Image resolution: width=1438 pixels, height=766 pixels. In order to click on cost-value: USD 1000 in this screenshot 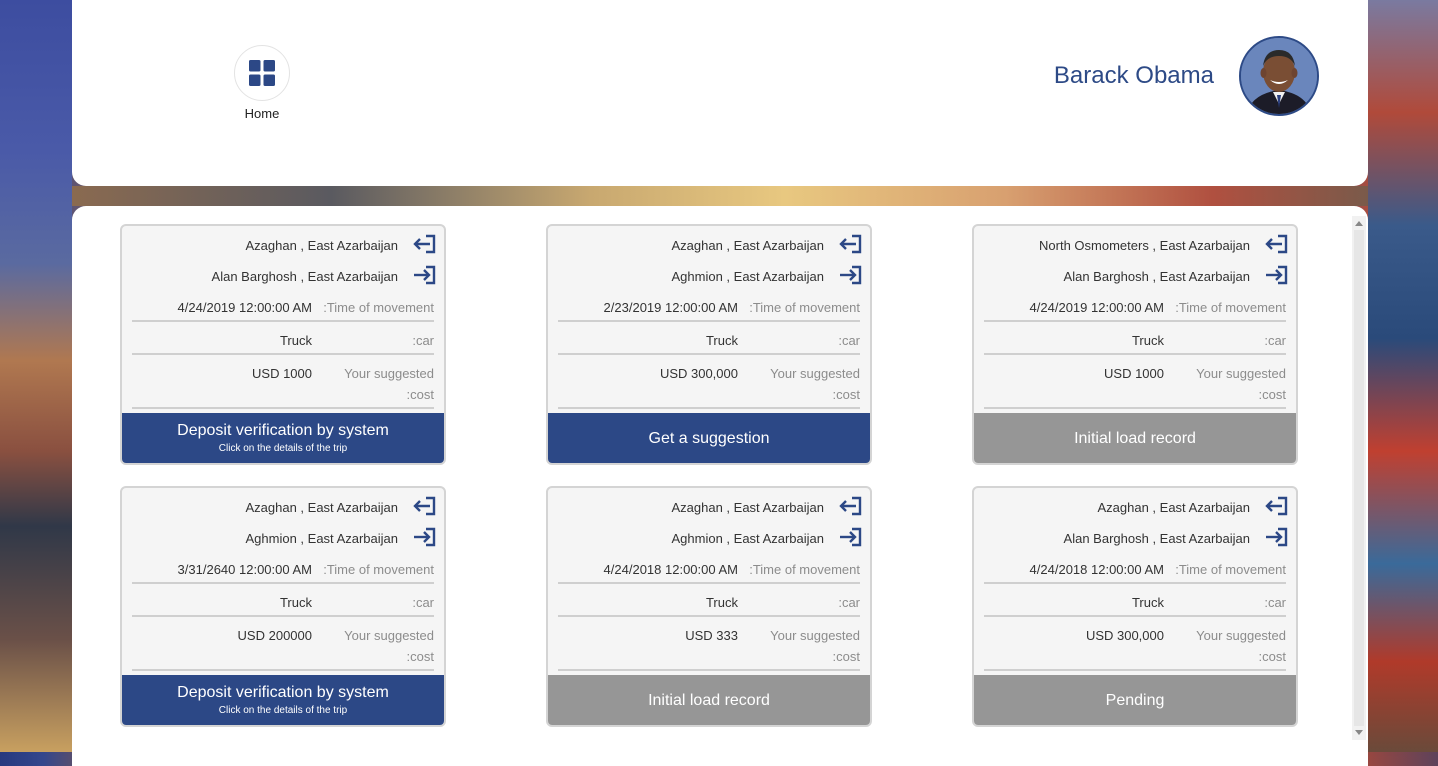, I will do `click(282, 373)`.